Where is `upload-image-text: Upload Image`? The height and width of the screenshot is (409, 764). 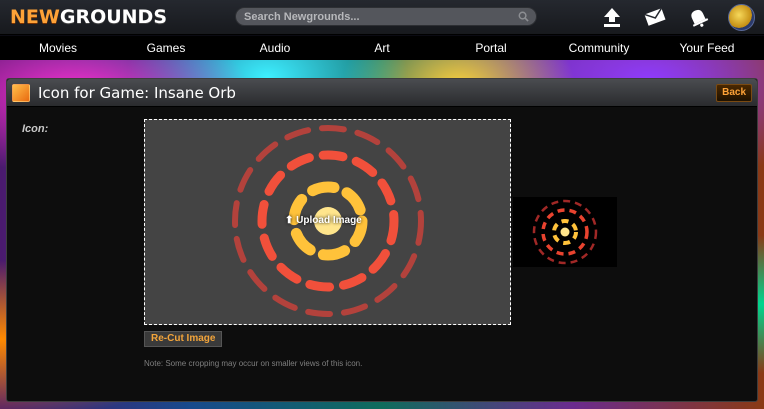
upload-image-text: Upload Image is located at coordinates (329, 220).